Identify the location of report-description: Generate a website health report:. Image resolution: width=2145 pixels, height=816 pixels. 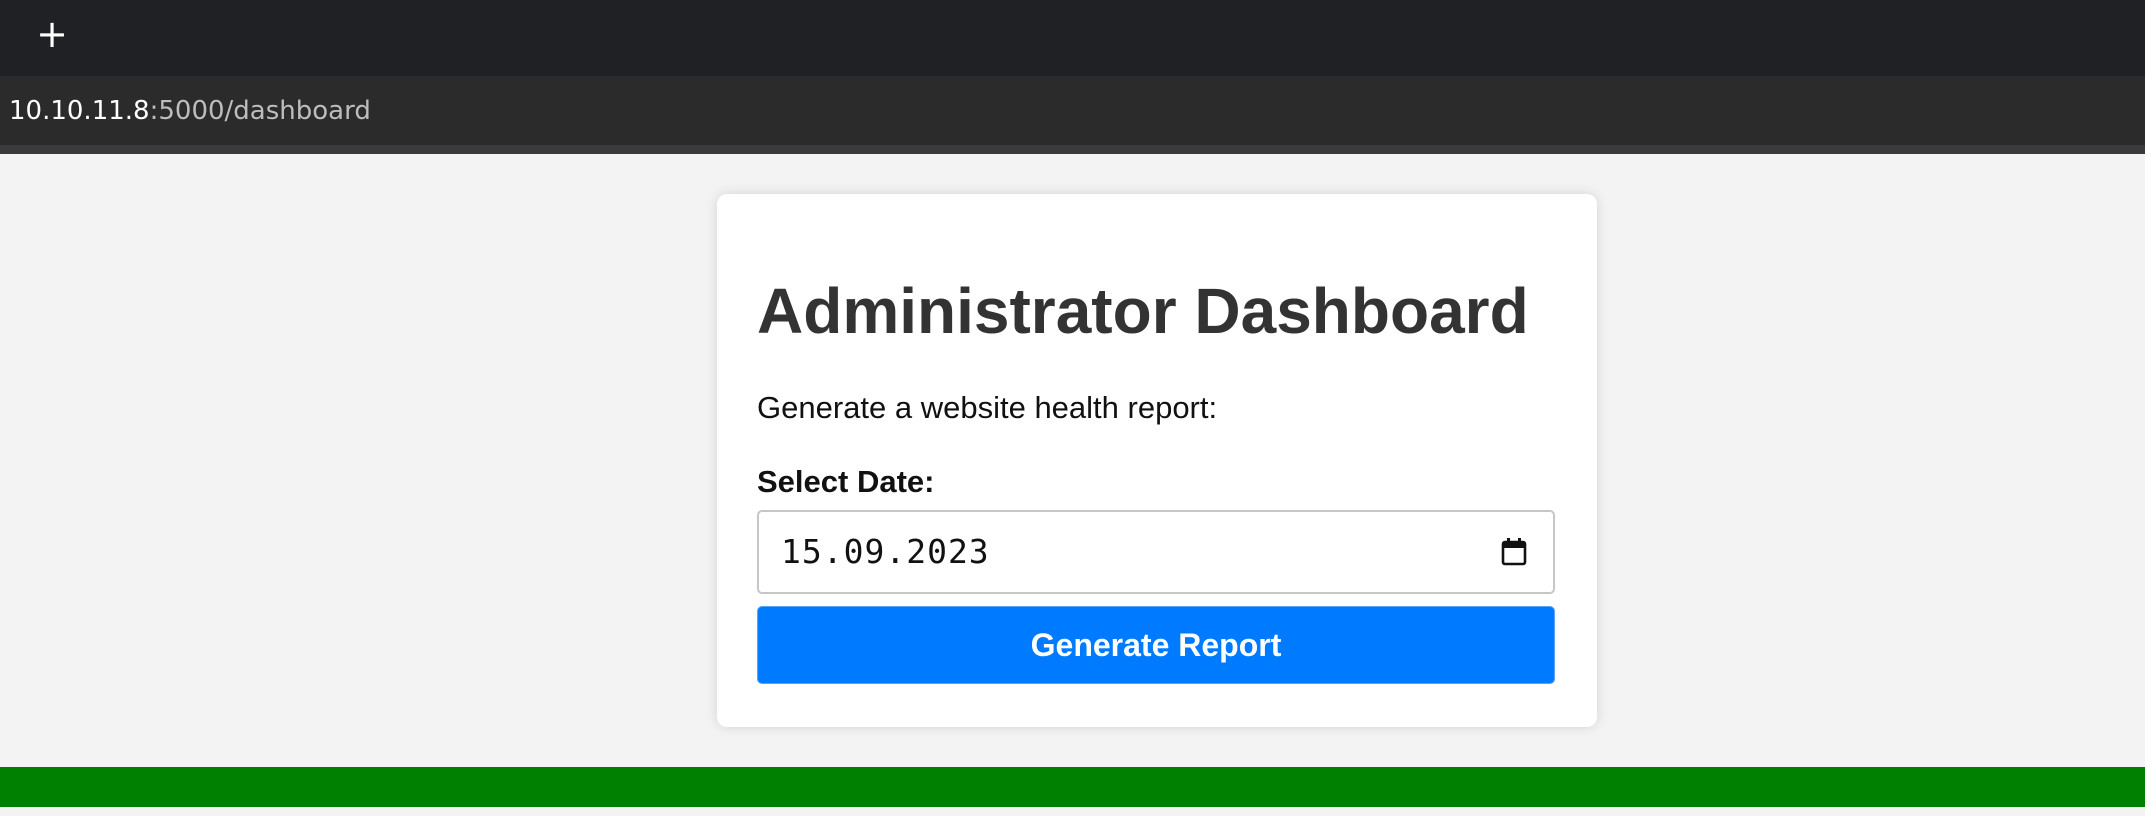
(987, 407).